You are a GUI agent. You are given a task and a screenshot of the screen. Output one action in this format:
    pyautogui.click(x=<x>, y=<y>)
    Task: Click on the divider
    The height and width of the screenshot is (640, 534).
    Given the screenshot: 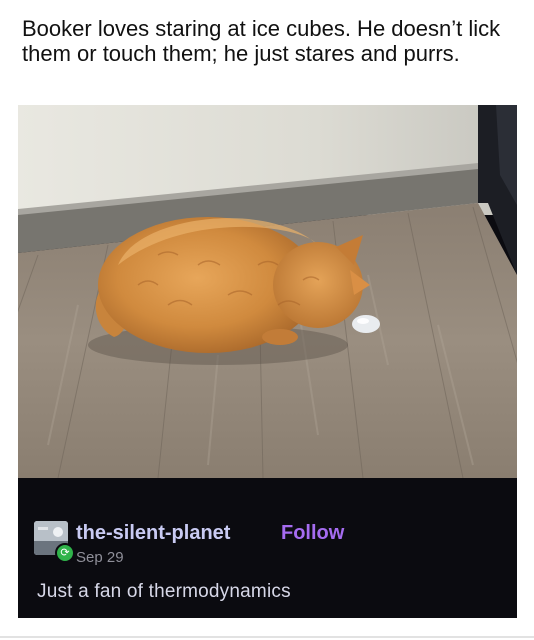 What is the action you would take?
    pyautogui.click(x=267, y=637)
    